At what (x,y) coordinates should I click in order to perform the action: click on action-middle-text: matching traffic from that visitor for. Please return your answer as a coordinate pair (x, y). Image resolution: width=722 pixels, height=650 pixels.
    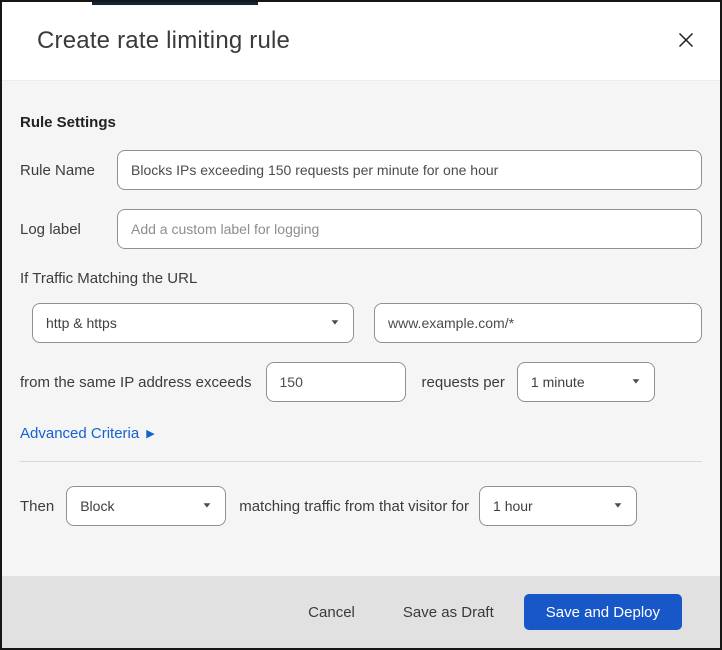
    Looking at the image, I should click on (354, 506).